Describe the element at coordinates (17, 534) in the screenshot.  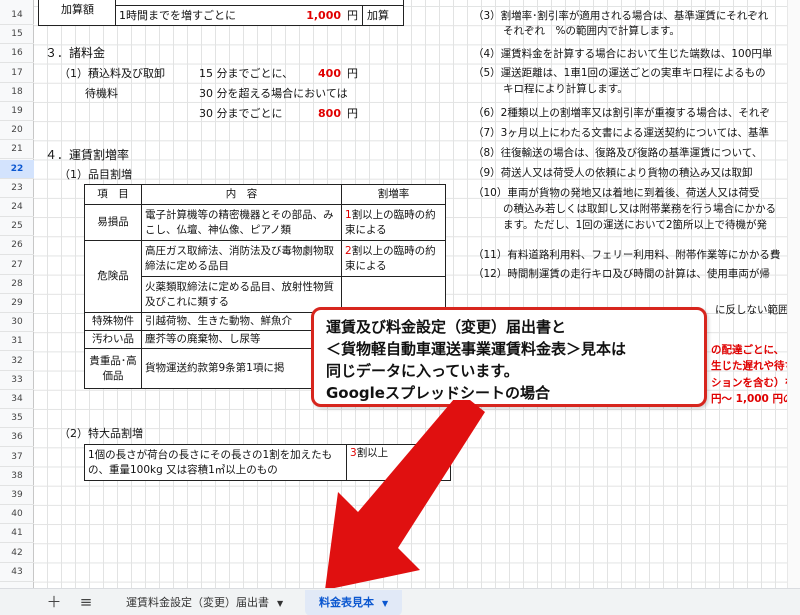
I see `row-number: 41` at that location.